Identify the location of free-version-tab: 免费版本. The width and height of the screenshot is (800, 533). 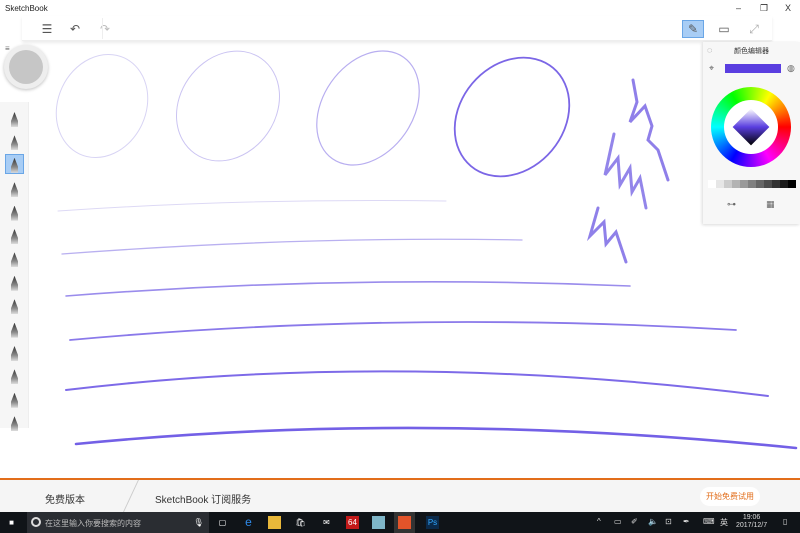
(65, 498).